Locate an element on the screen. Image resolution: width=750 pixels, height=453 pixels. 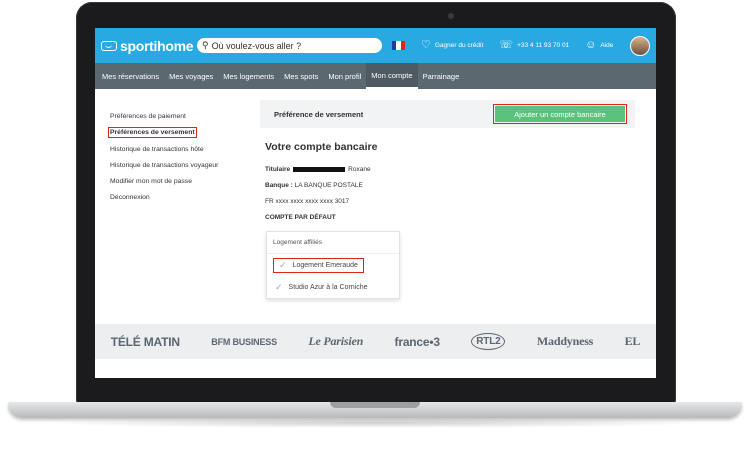
phone-number: +33 4 11 93 70 01 is located at coordinates (543, 45).